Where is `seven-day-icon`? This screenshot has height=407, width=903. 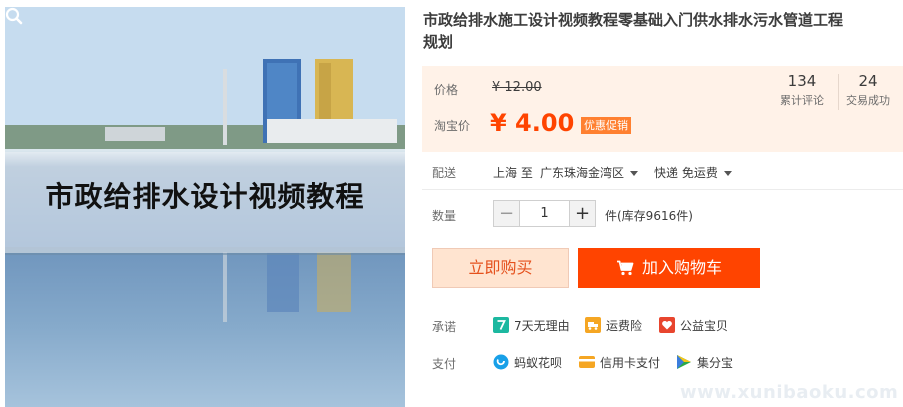
seven-day-icon is located at coordinates (501, 325).